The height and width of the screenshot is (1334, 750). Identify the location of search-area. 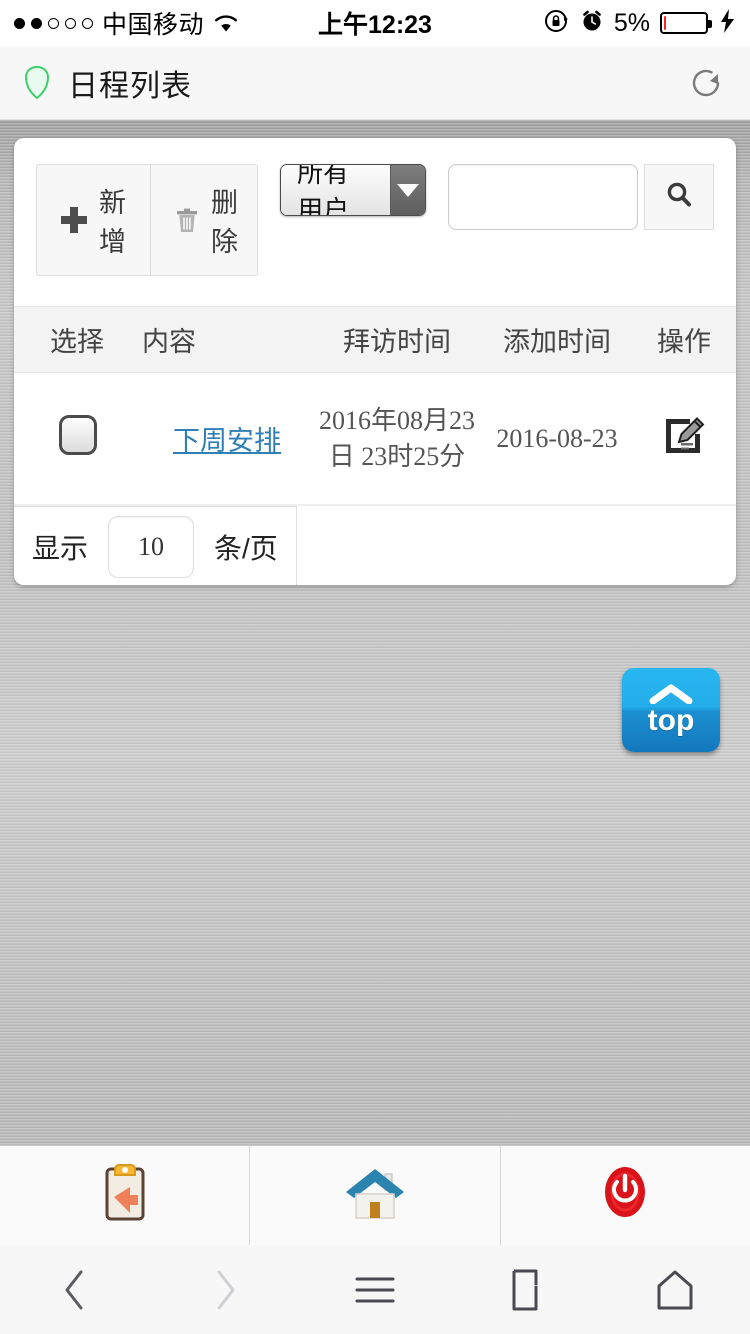
(581, 197).